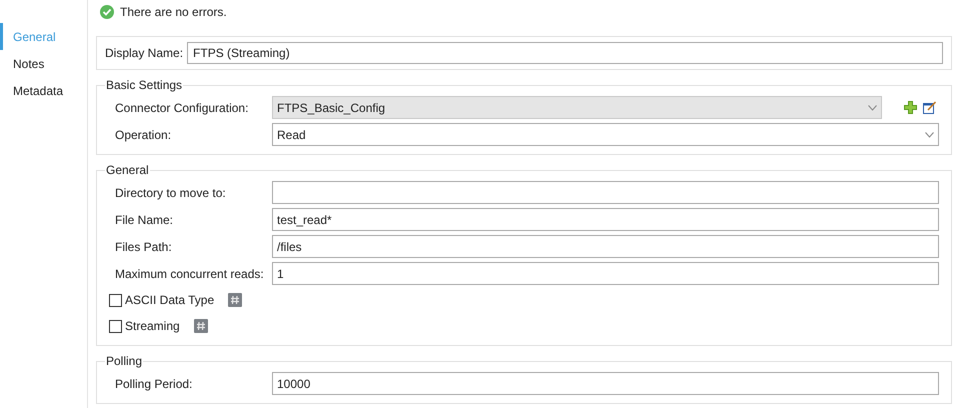 The height and width of the screenshot is (408, 960). Describe the element at coordinates (605, 219) in the screenshot. I see `text-field: test_read*` at that location.